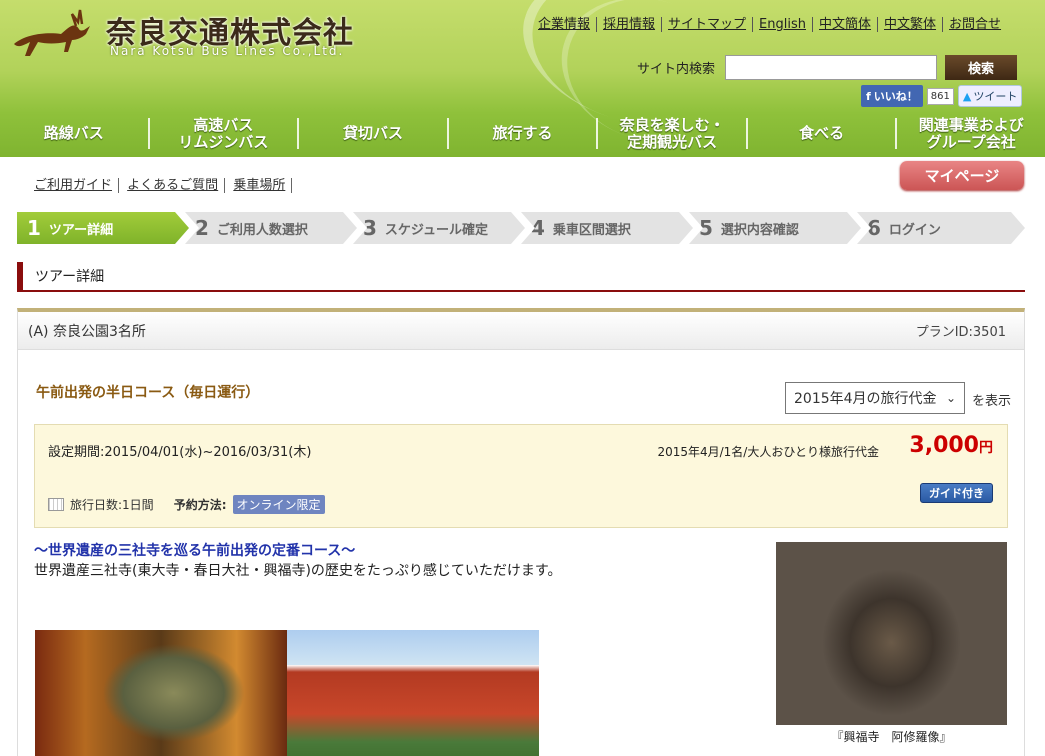  What do you see at coordinates (87, 331) in the screenshot?
I see `plan-name: (A) 奈良公園3名所` at bounding box center [87, 331].